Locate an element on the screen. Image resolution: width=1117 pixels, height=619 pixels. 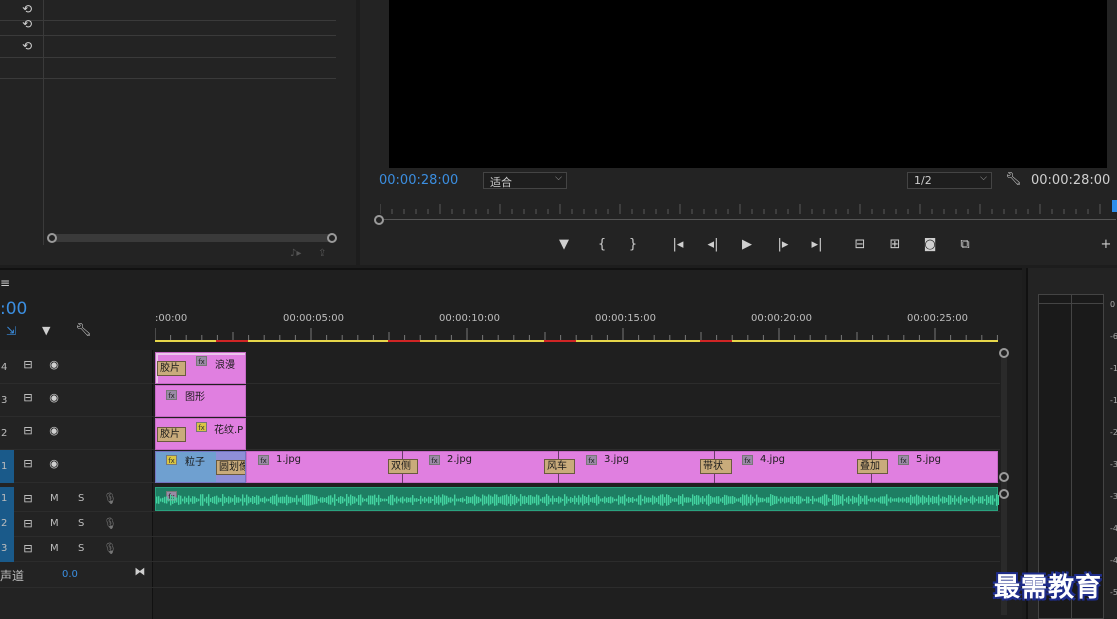
scroll-handle-right is located at coordinates (332, 238).